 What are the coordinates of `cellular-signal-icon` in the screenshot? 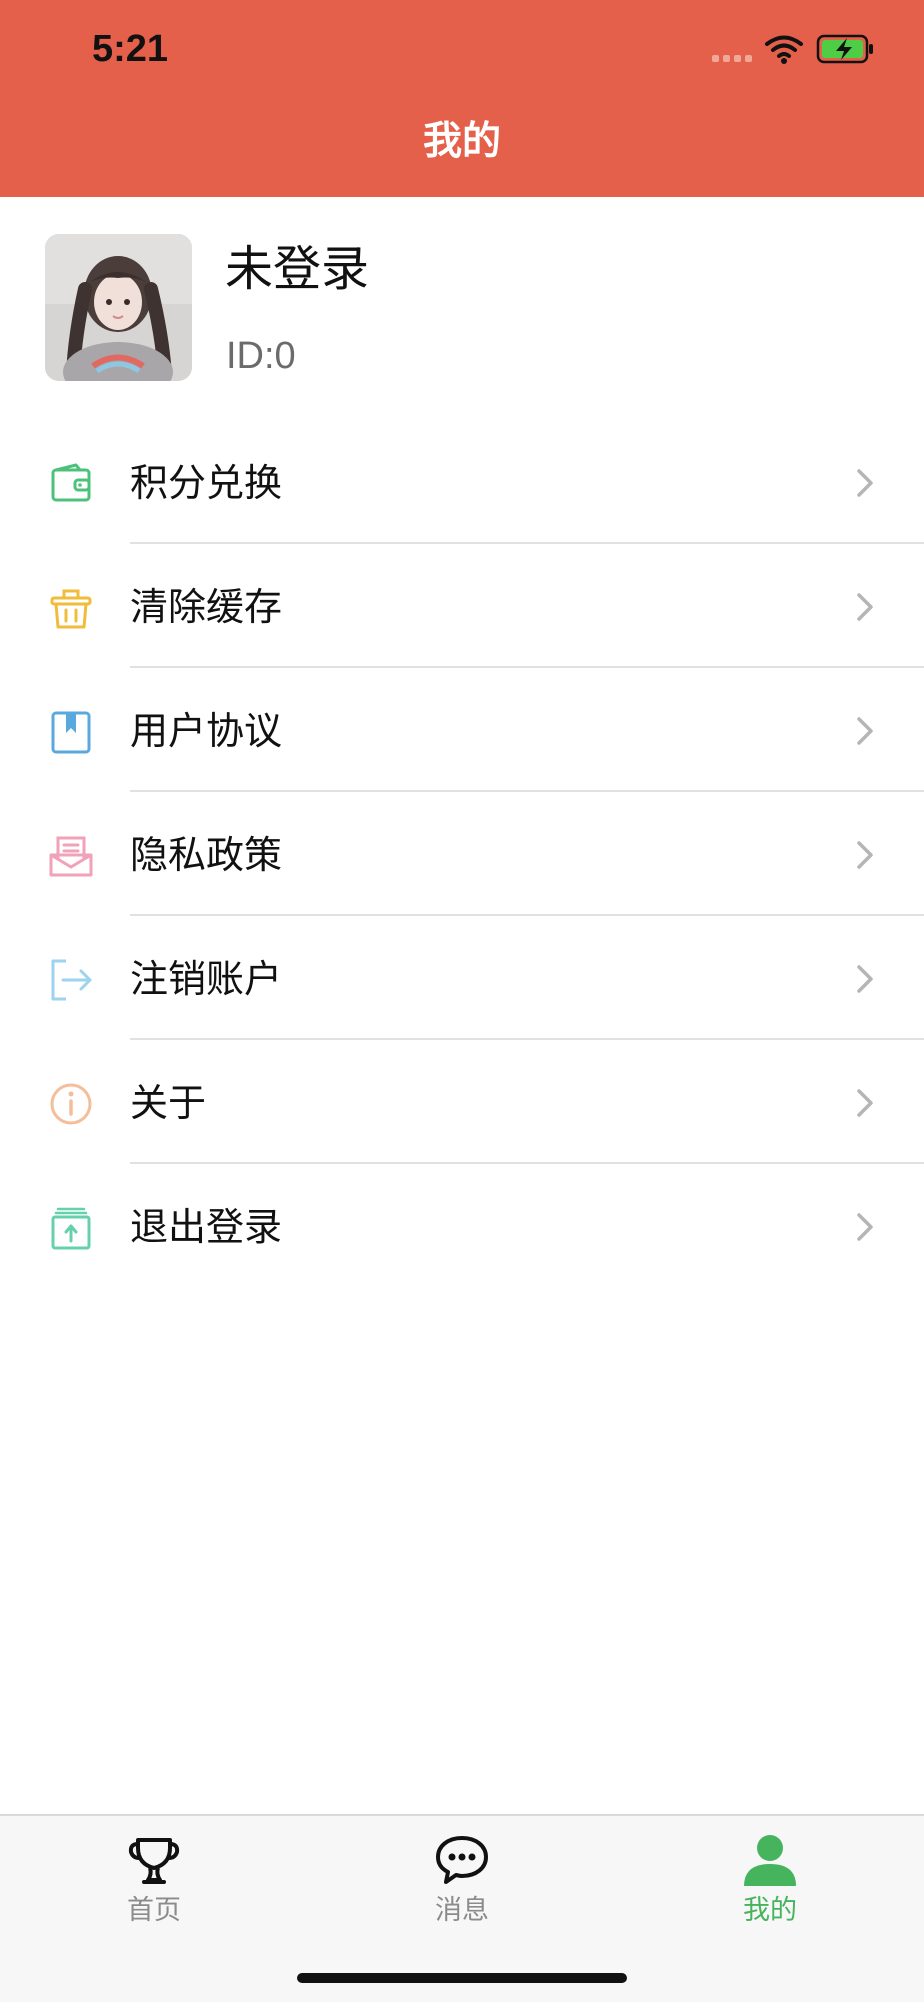 It's located at (732, 58).